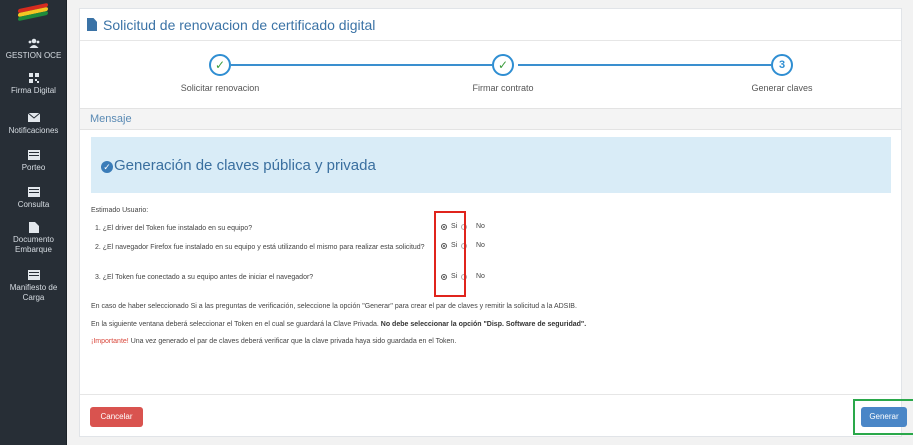  What do you see at coordinates (34, 78) in the screenshot?
I see `qr-icon` at bounding box center [34, 78].